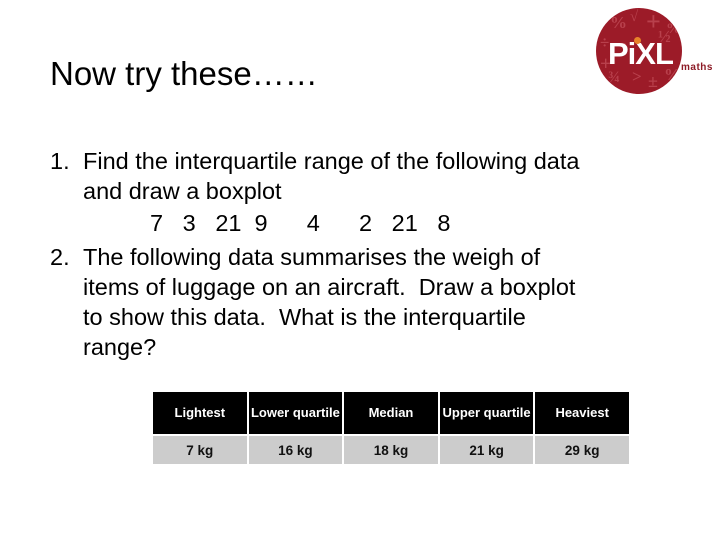 The width and height of the screenshot is (720, 540). Describe the element at coordinates (486, 413) in the screenshot. I see `table-header-upper-quartile: Upper quartile` at that location.